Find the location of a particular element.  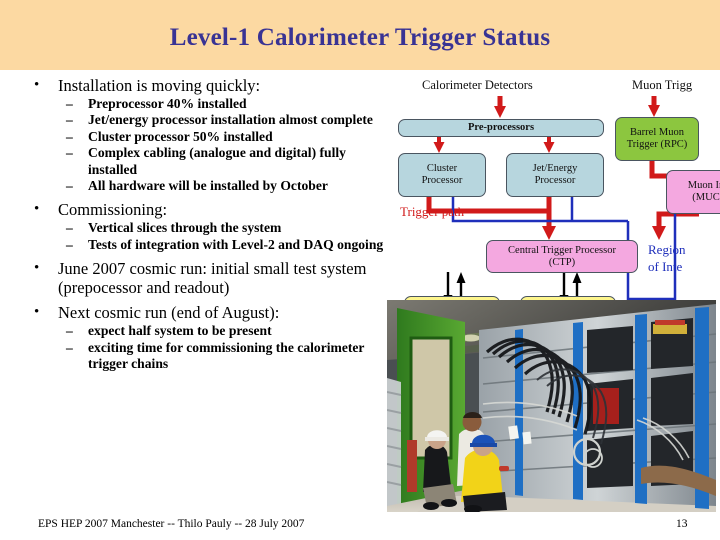

bullet-item-level-1: • Commissioning: is located at coordinates (193, 209).